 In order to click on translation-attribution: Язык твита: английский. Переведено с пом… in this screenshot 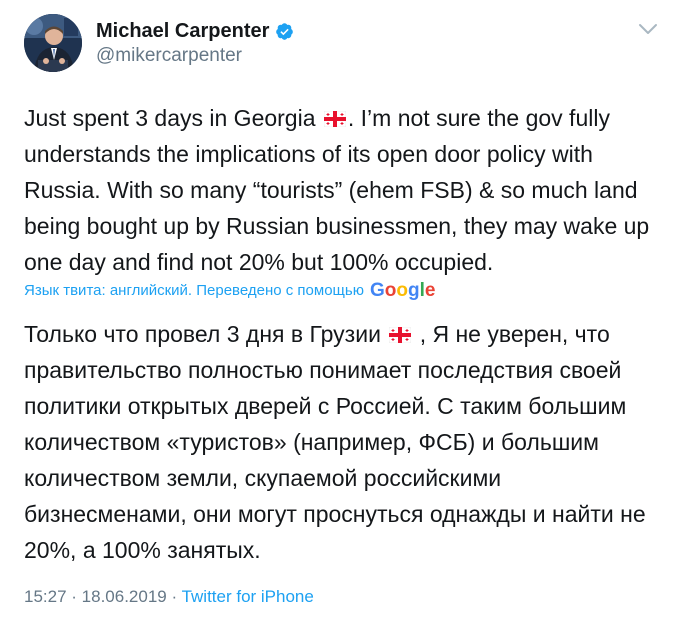, I will do `click(229, 291)`.